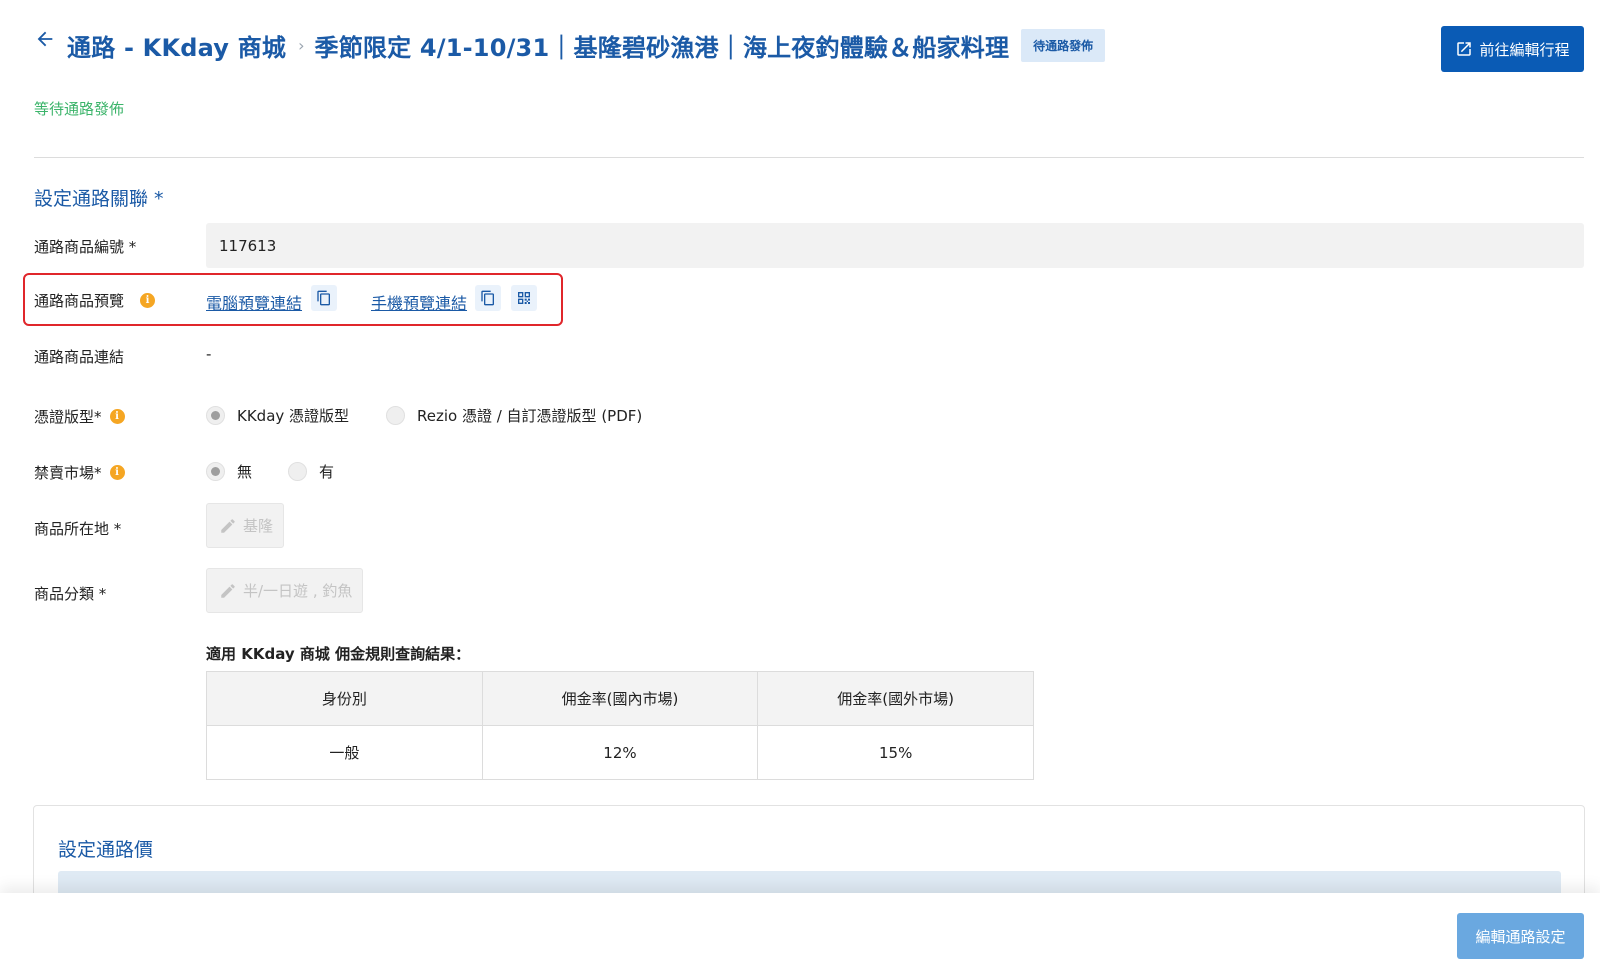  Describe the element at coordinates (809, 855) in the screenshot. I see `price-section-card: 設定通路價` at that location.